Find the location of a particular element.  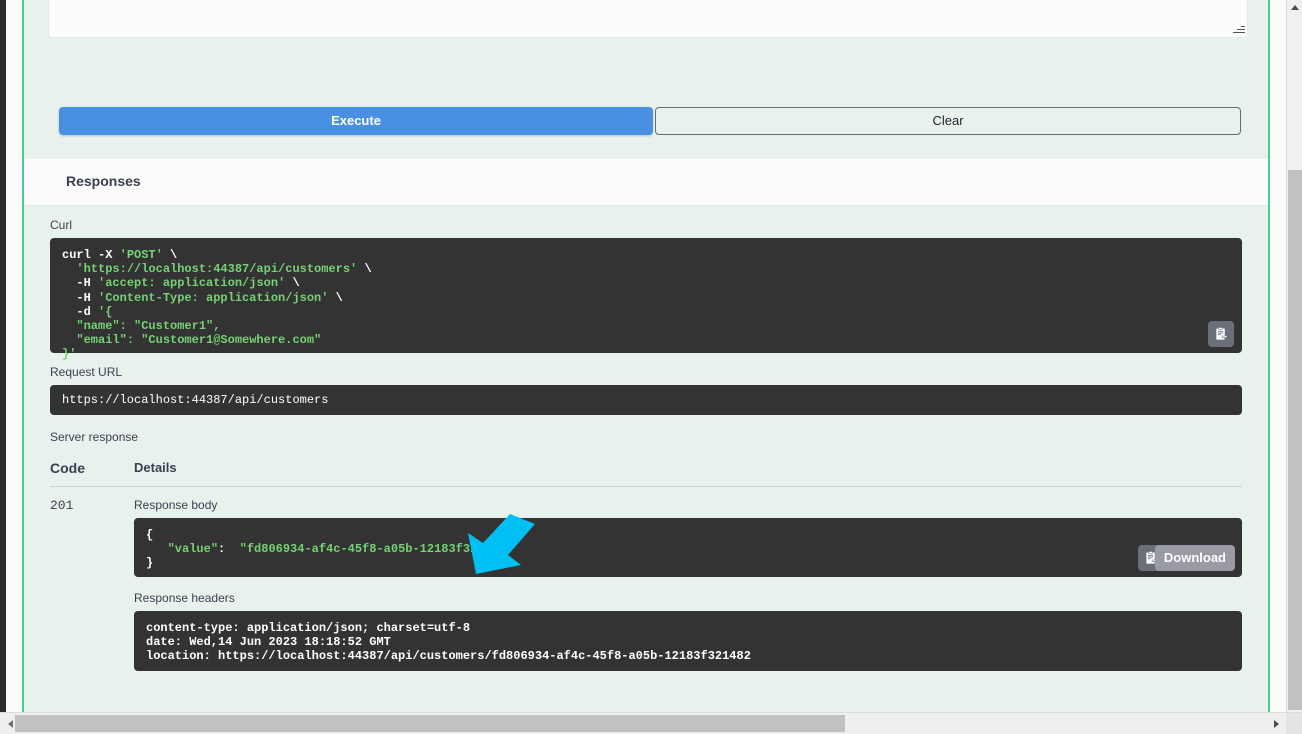

execute-clear-row: Execute Clear is located at coordinates (650, 121).